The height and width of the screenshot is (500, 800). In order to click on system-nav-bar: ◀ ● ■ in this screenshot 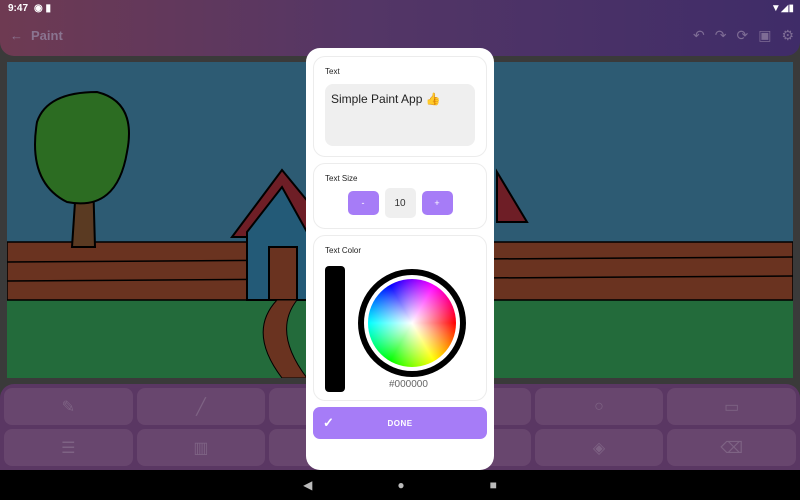, I will do `click(400, 485)`.